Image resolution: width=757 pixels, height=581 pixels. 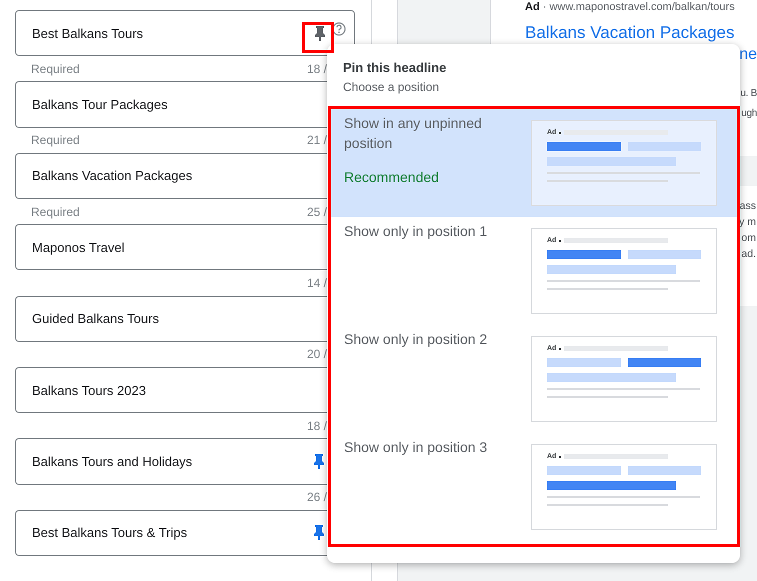 I want to click on headline-text: Best Balkans Tours & Trips, so click(x=110, y=532).